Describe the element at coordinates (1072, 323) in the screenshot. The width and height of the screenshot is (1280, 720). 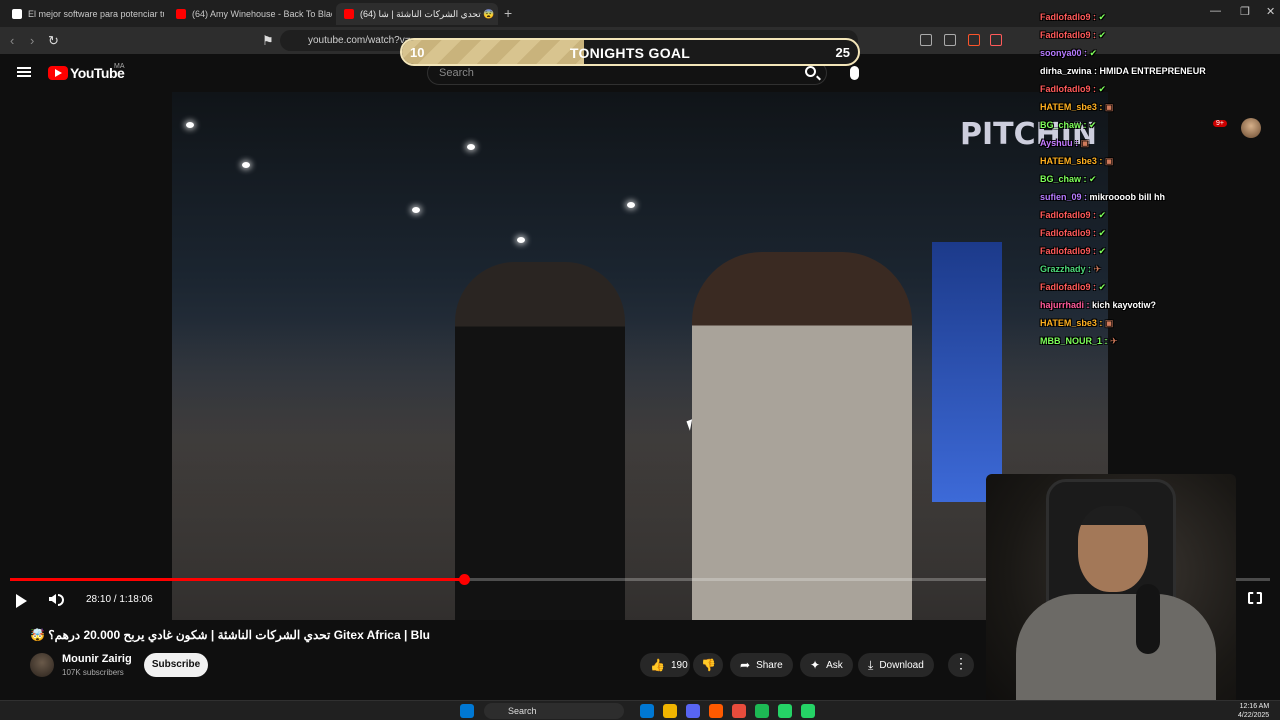
I see `chat-username: HATEM_sbe3 :` at that location.